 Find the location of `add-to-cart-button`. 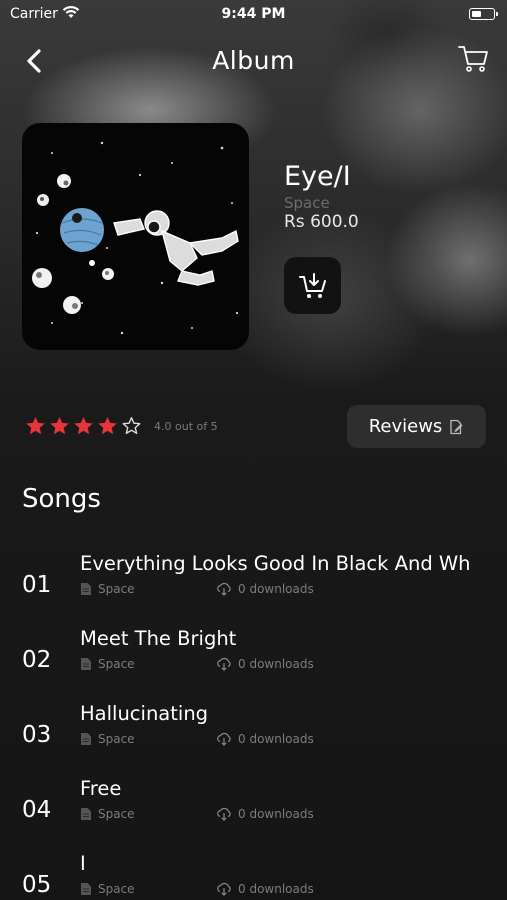

add-to-cart-button is located at coordinates (312, 285).